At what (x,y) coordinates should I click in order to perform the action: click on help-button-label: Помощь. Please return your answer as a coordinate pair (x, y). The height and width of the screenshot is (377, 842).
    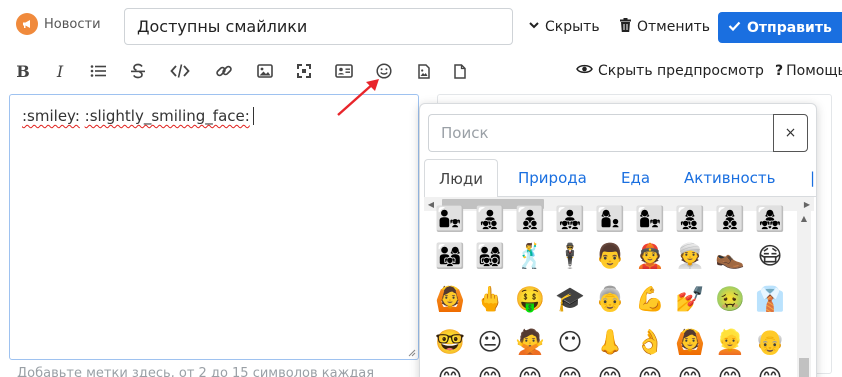
    Looking at the image, I should click on (814, 71).